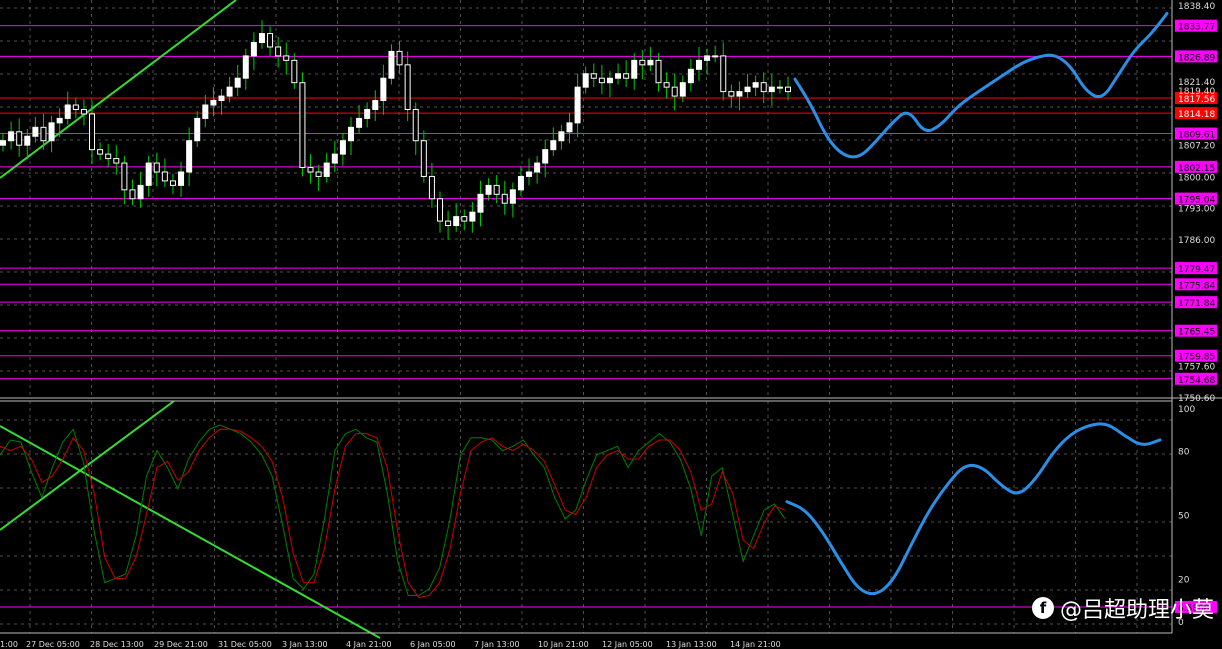 This screenshot has height=649, width=1222. What do you see at coordinates (691, 644) in the screenshot?
I see `x-tick-label: 13 Jan 13:00` at bounding box center [691, 644].